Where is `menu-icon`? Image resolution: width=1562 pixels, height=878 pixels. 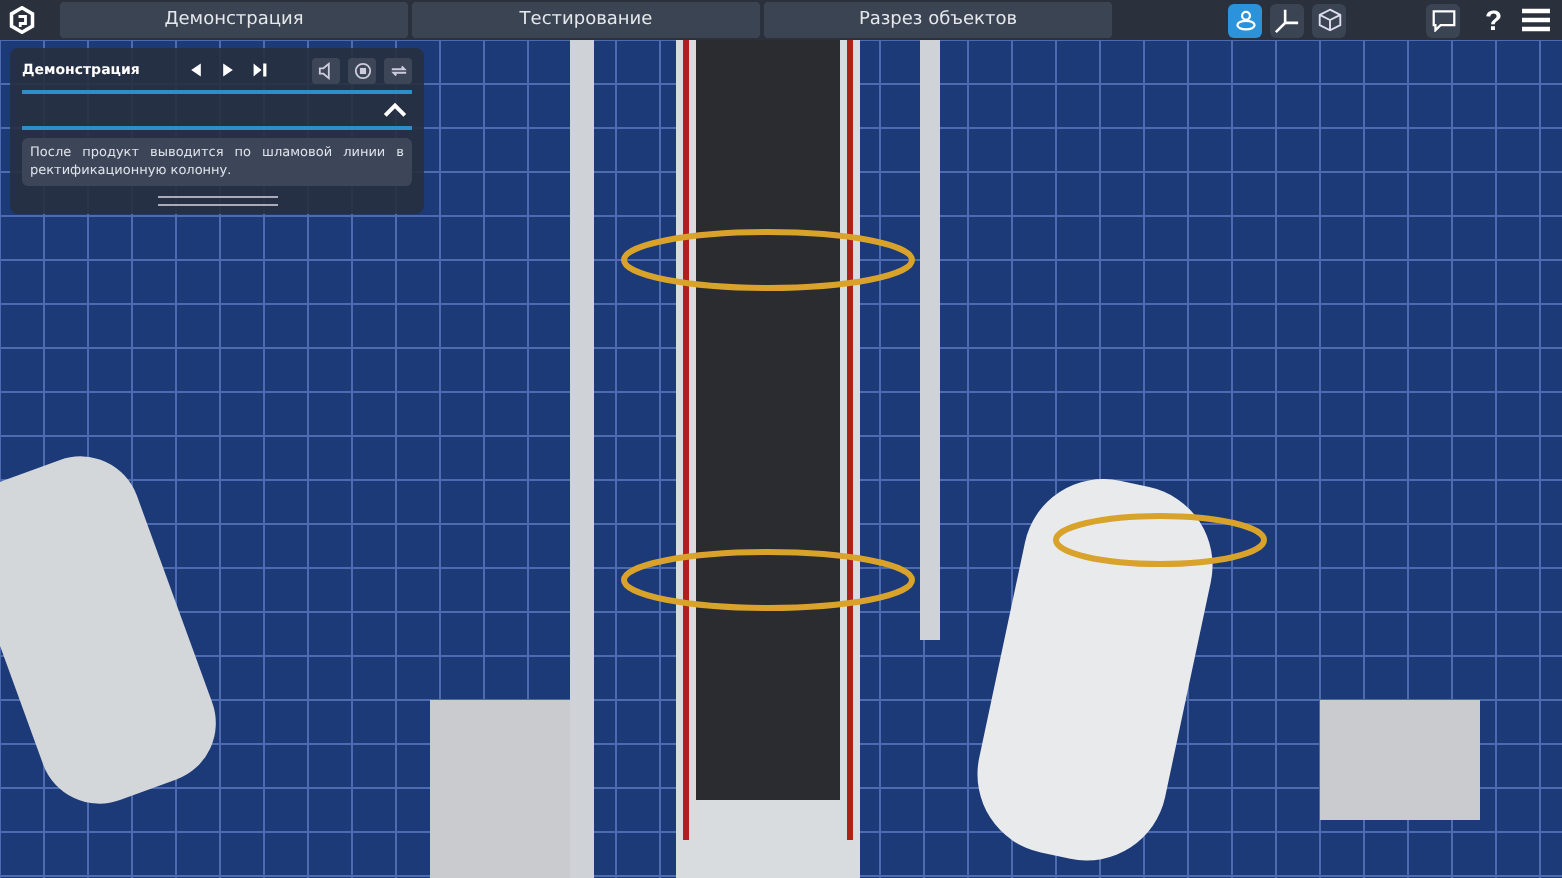 menu-icon is located at coordinates (1536, 20).